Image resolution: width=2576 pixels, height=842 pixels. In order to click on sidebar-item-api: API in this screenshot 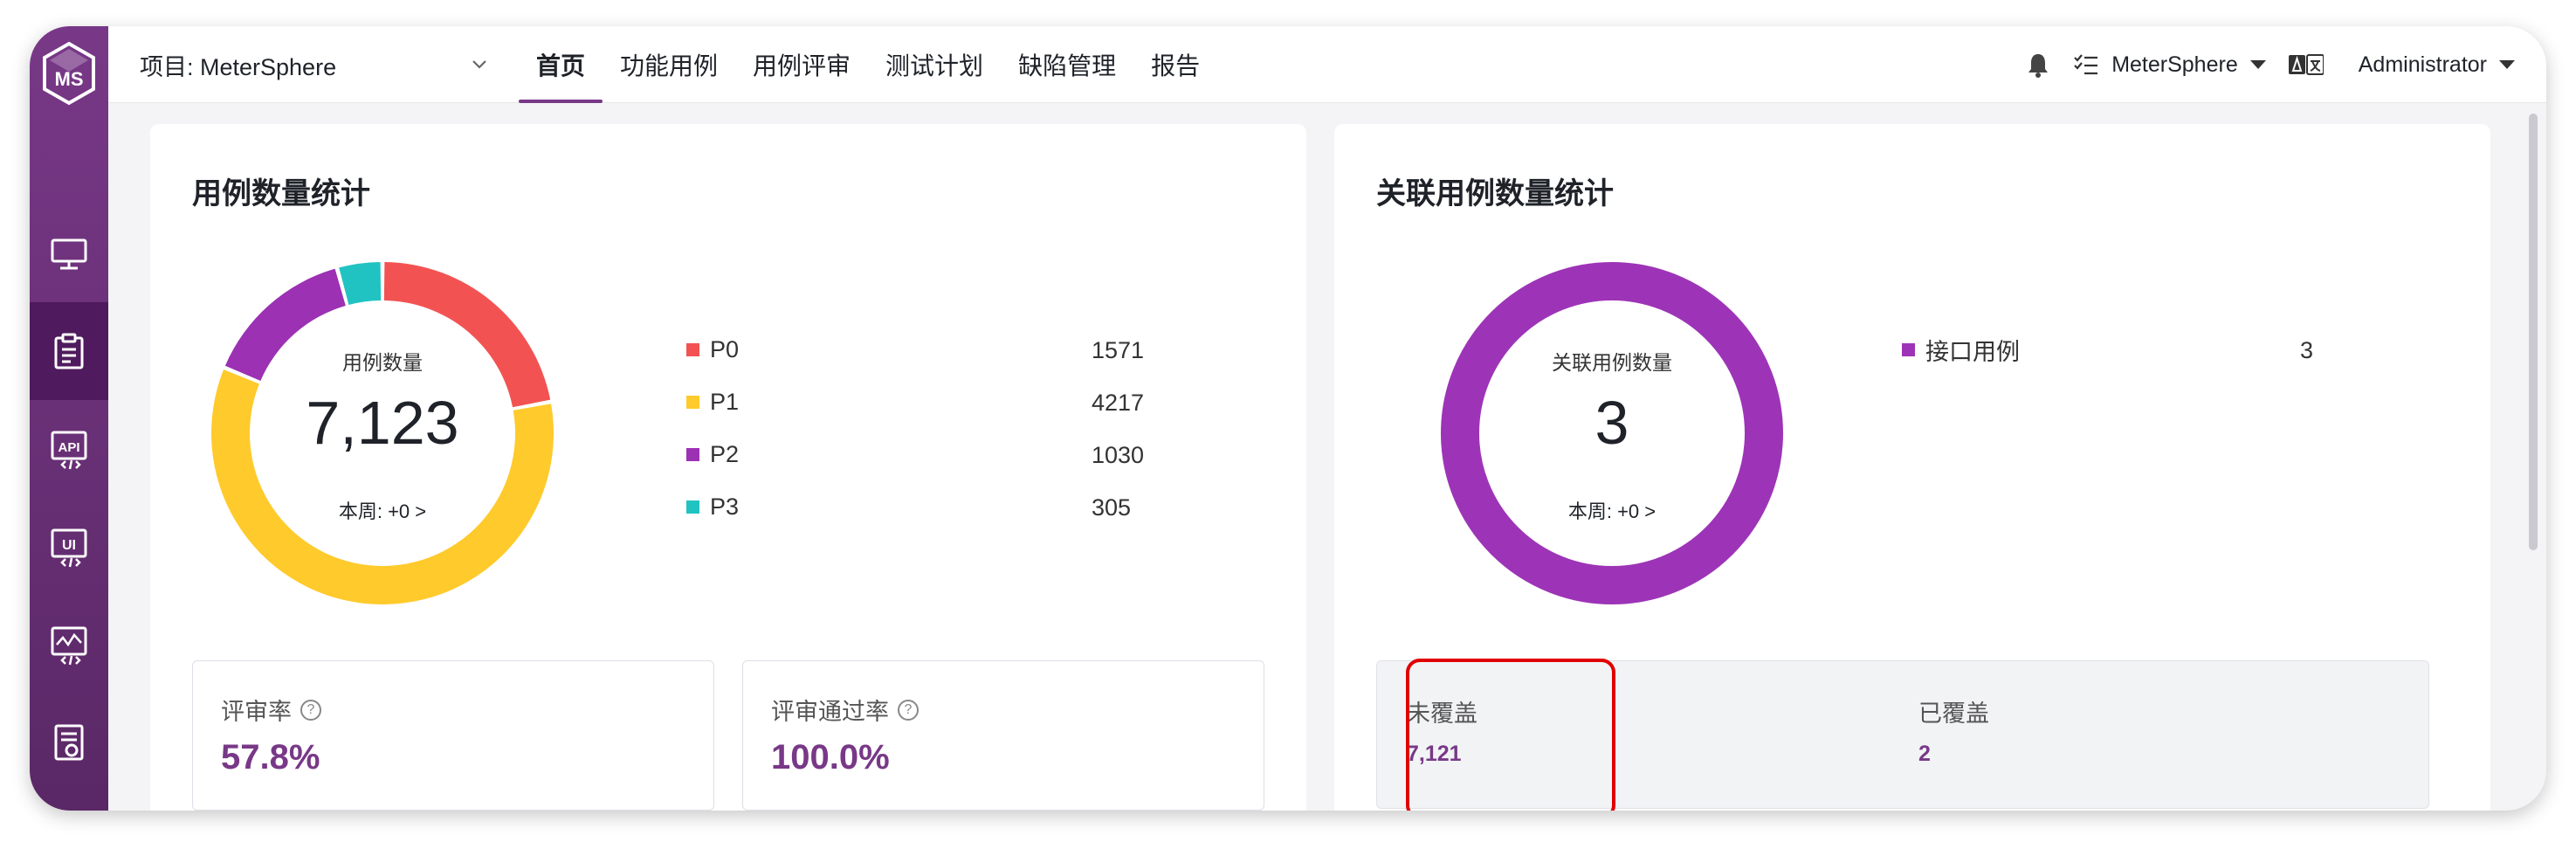, I will do `click(69, 449)`.